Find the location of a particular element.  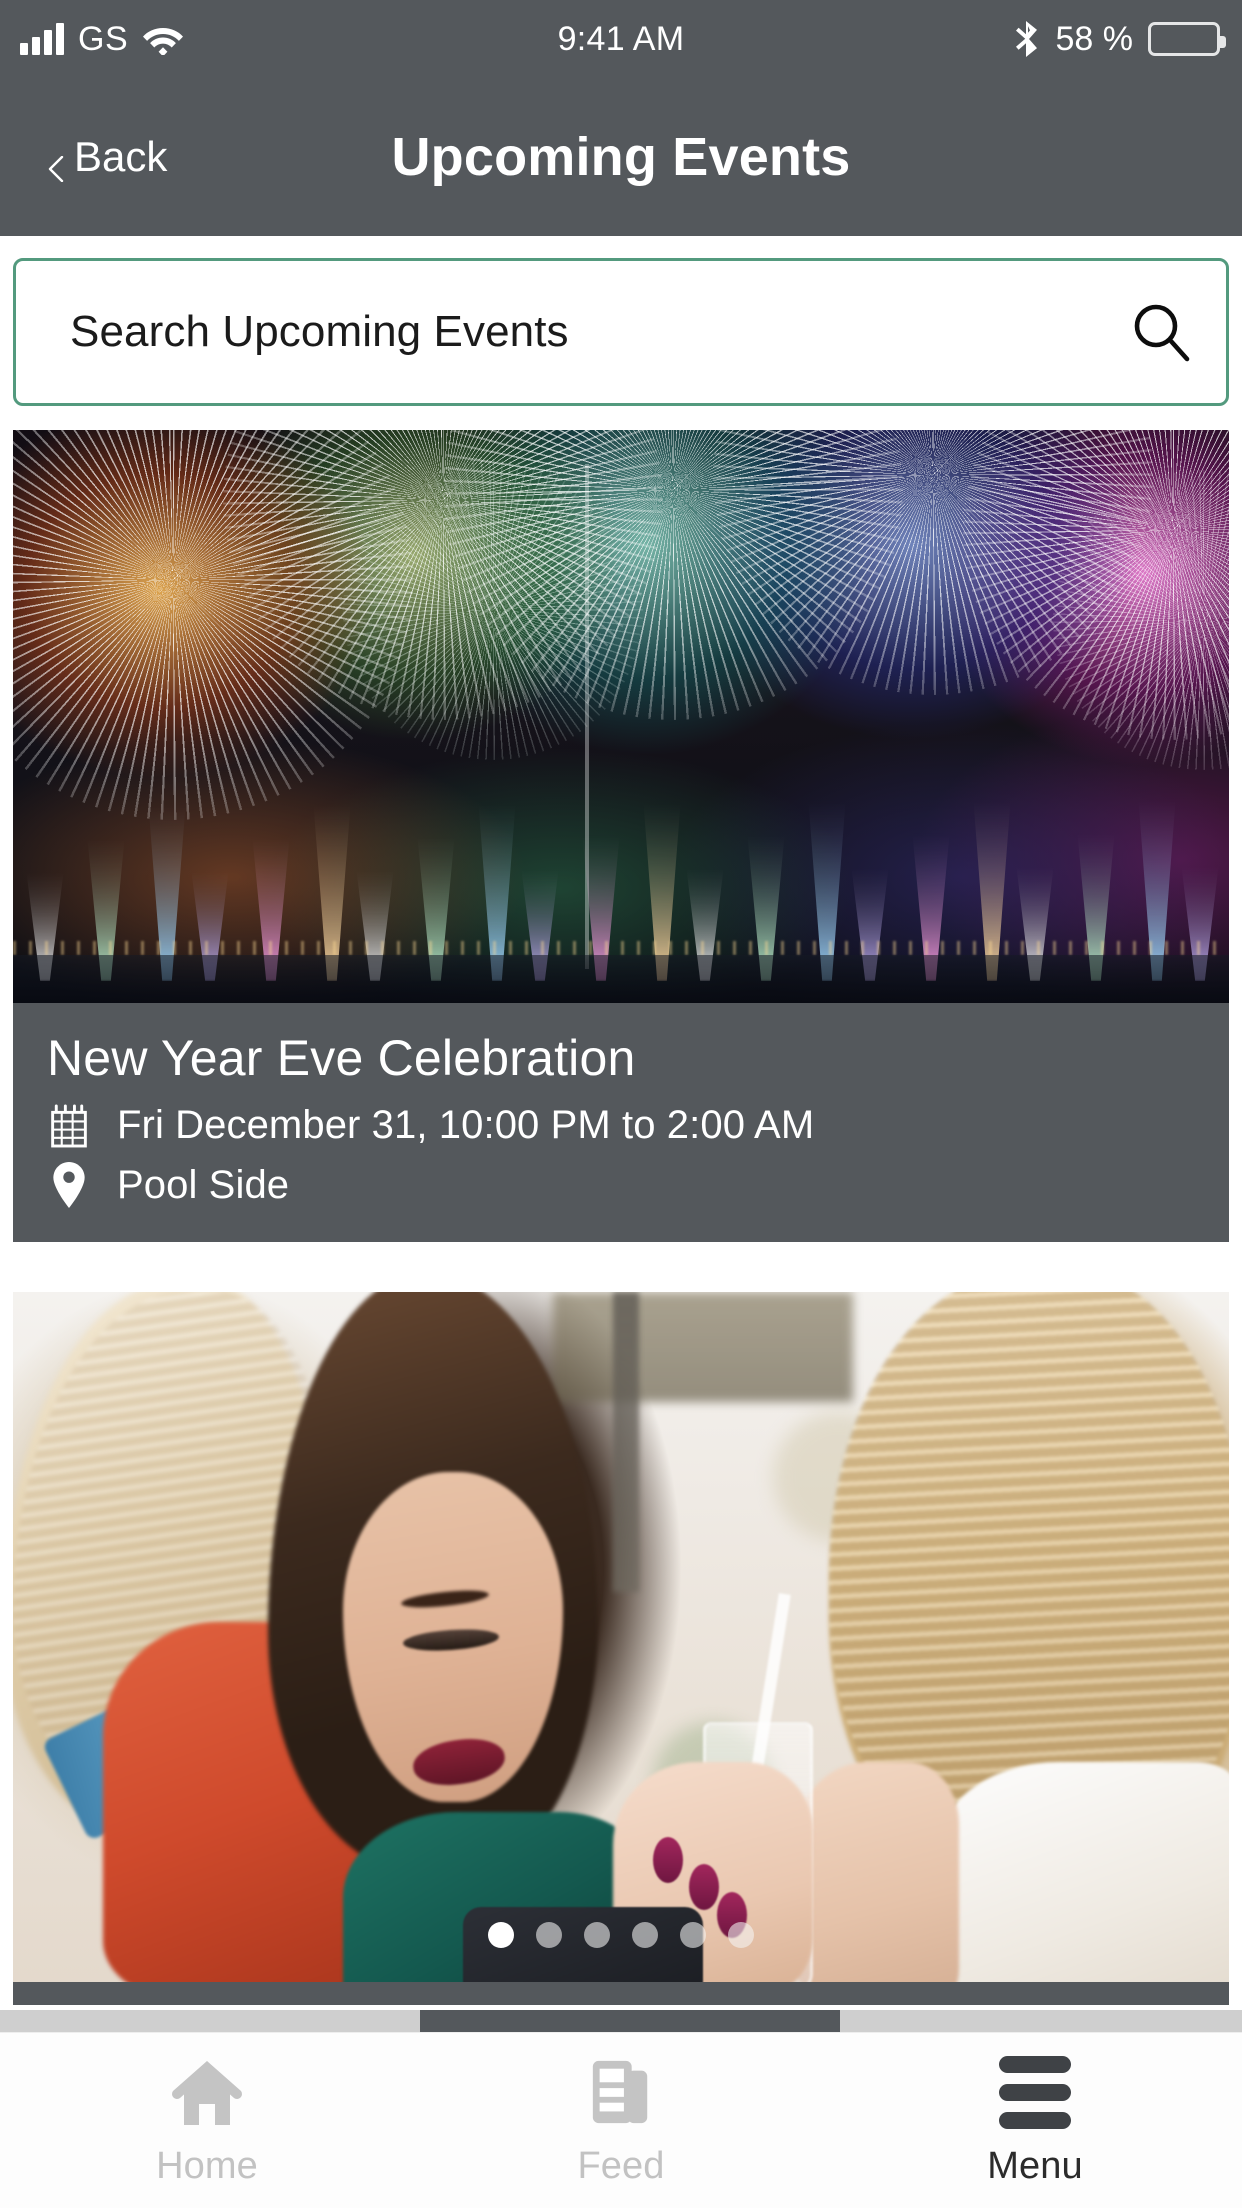

search-bar: Search Upcoming Events is located at coordinates (621, 332).